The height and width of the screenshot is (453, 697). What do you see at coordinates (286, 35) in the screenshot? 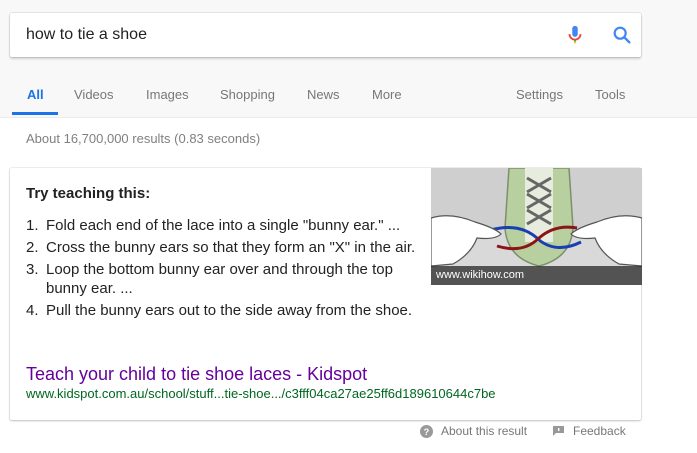
I see `search-input` at bounding box center [286, 35].